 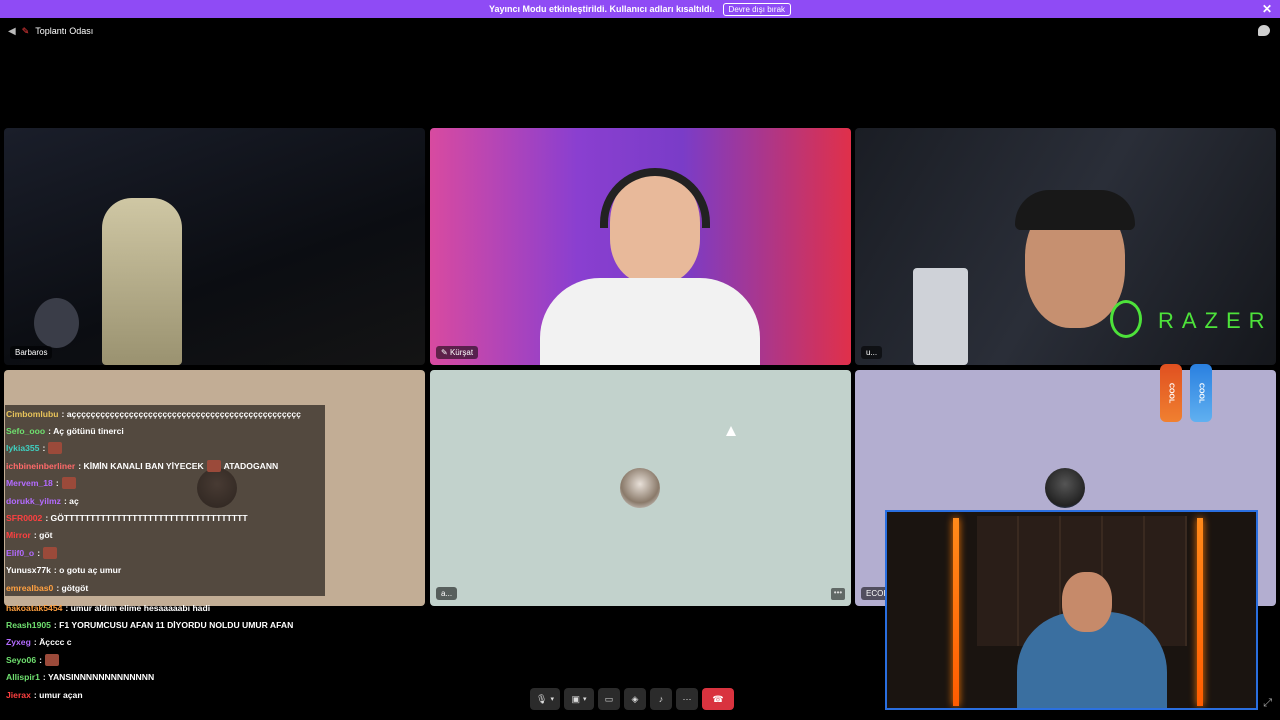 What do you see at coordinates (650, 321) in the screenshot?
I see `person-shirt` at bounding box center [650, 321].